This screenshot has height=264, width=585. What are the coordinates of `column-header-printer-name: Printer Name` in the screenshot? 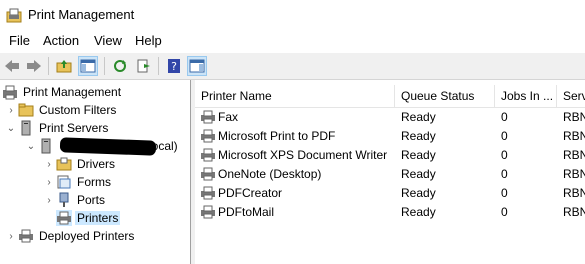 It's located at (295, 96).